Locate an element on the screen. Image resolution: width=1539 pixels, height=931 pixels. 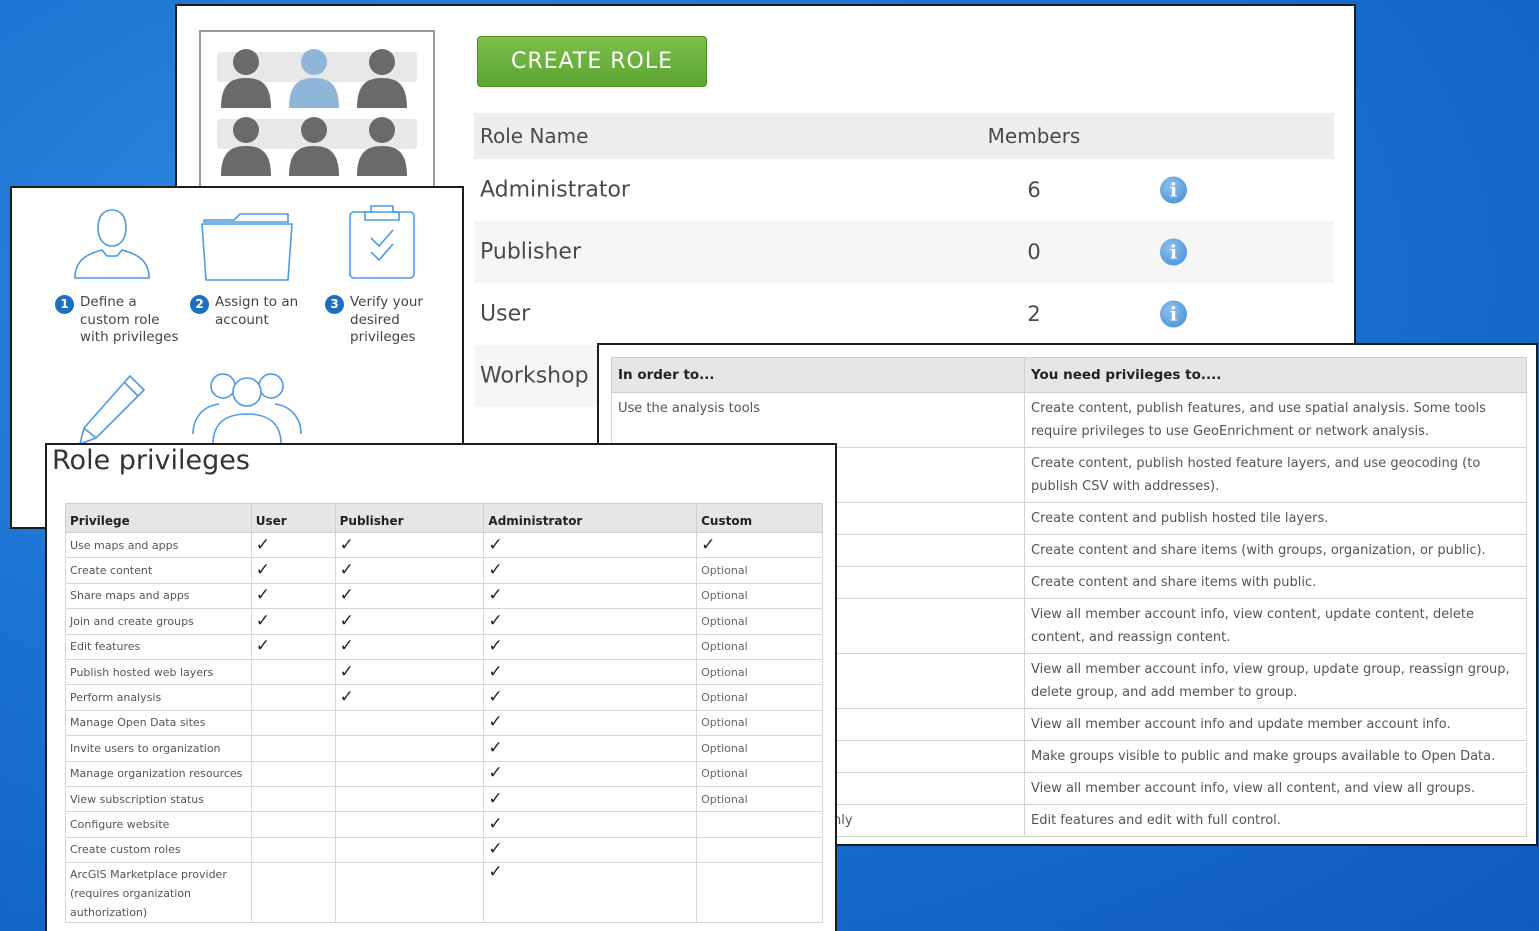
step-1: 1 Define a custom role with privileges is located at coordinates (120, 320).